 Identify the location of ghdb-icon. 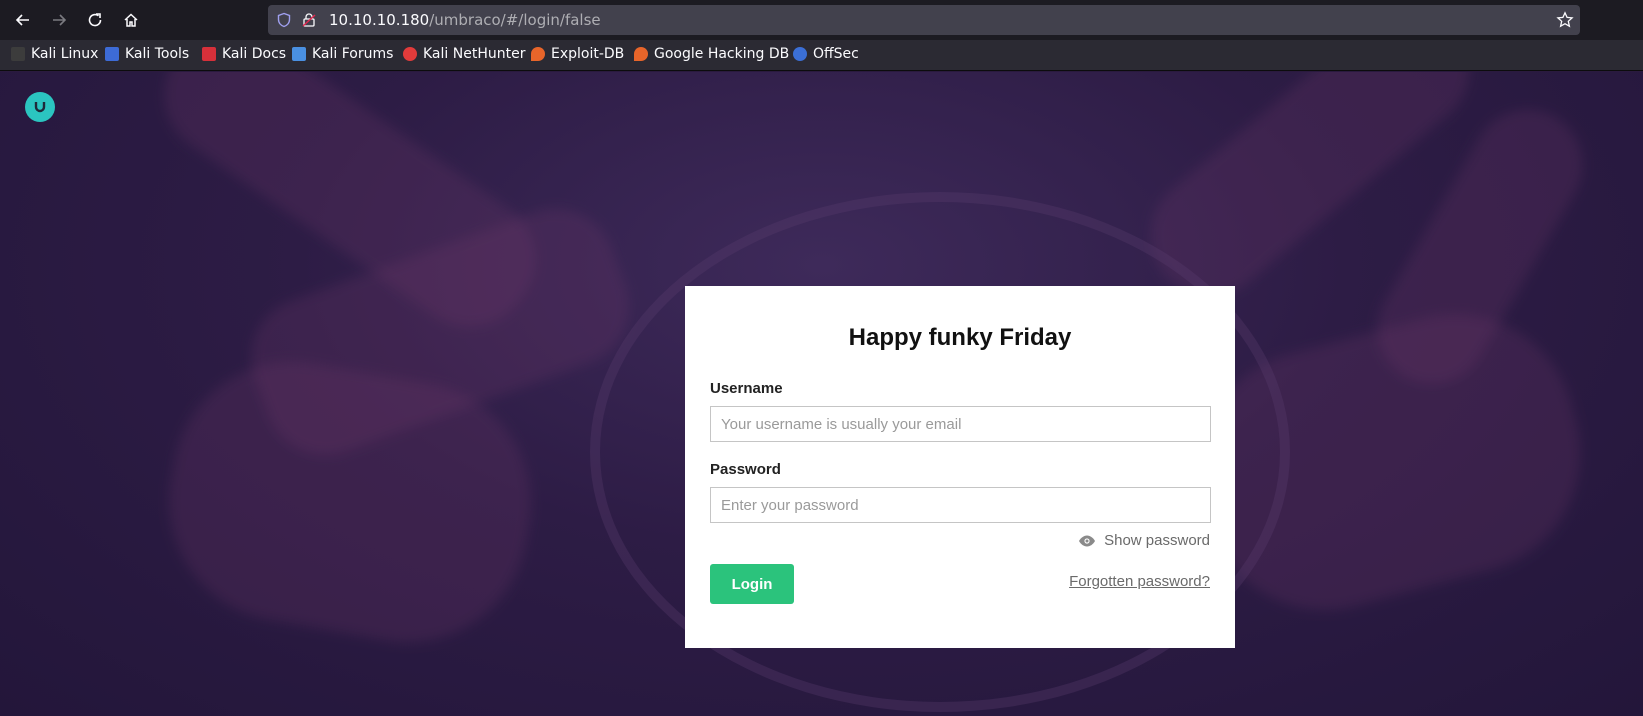
(641, 54).